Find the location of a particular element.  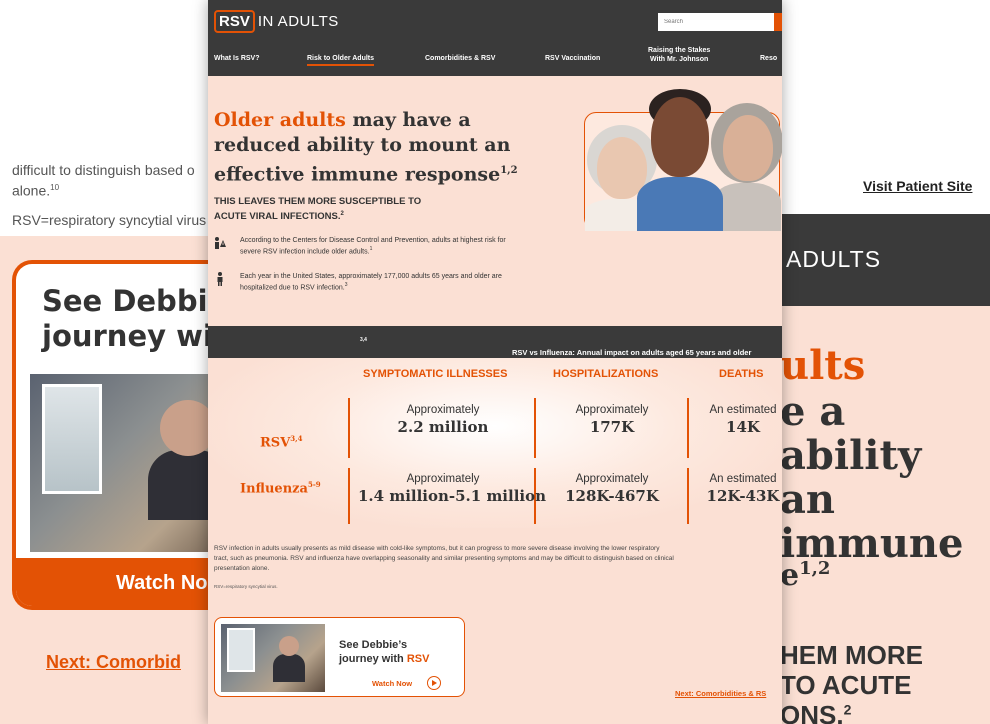

logo-text: IN ADULTS is located at coordinates (298, 21).